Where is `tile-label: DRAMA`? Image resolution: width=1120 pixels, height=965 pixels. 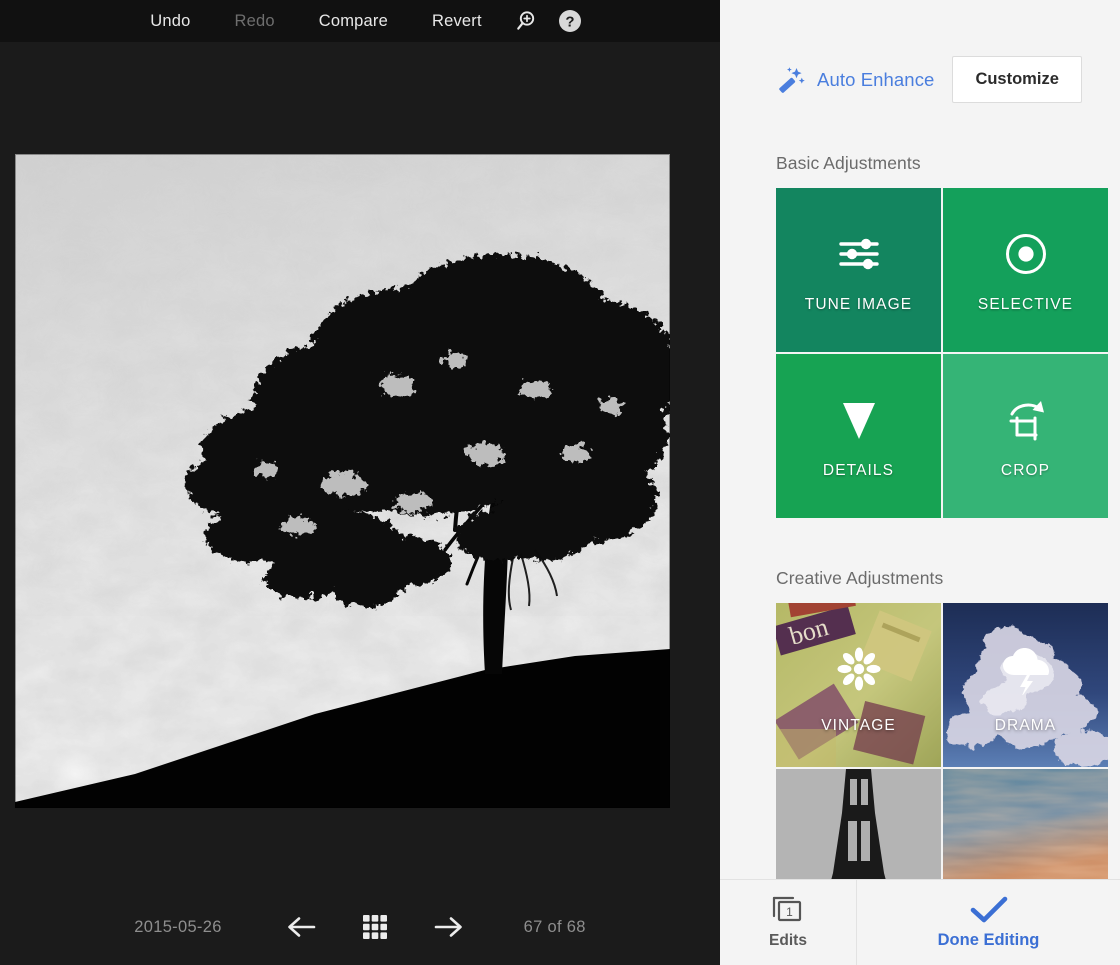 tile-label: DRAMA is located at coordinates (1025, 725).